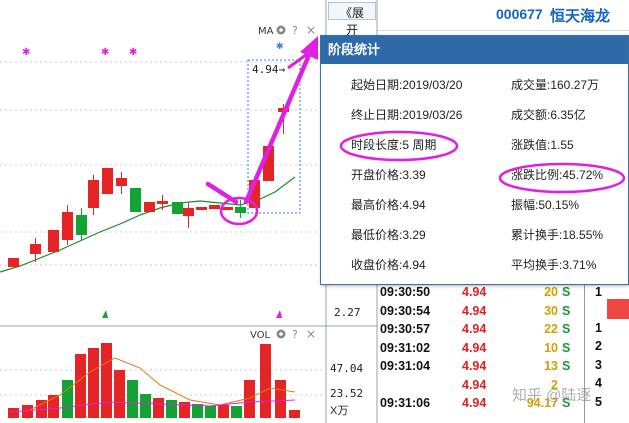 This screenshot has height=423, width=629. I want to click on order-level-number: 5, so click(598, 402).